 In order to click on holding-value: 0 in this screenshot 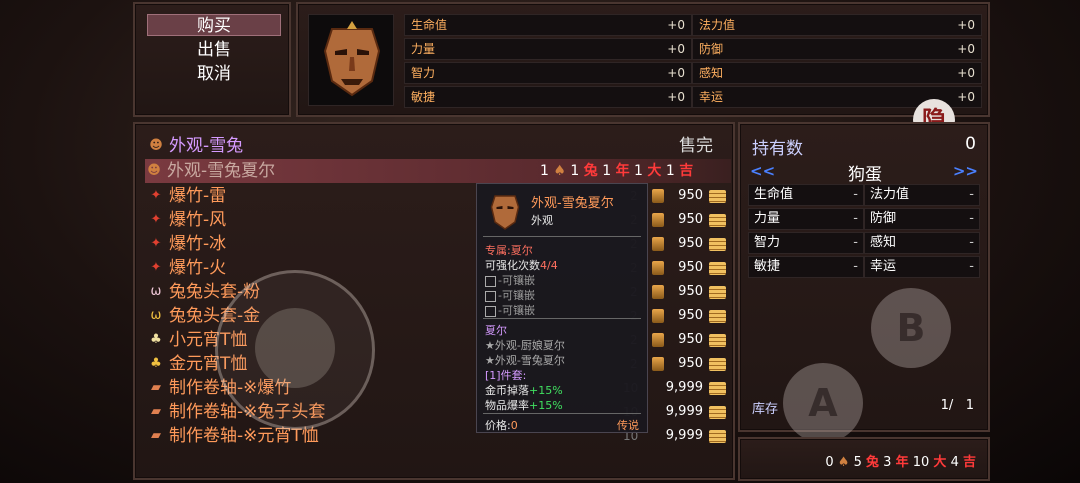, I will do `click(970, 144)`.